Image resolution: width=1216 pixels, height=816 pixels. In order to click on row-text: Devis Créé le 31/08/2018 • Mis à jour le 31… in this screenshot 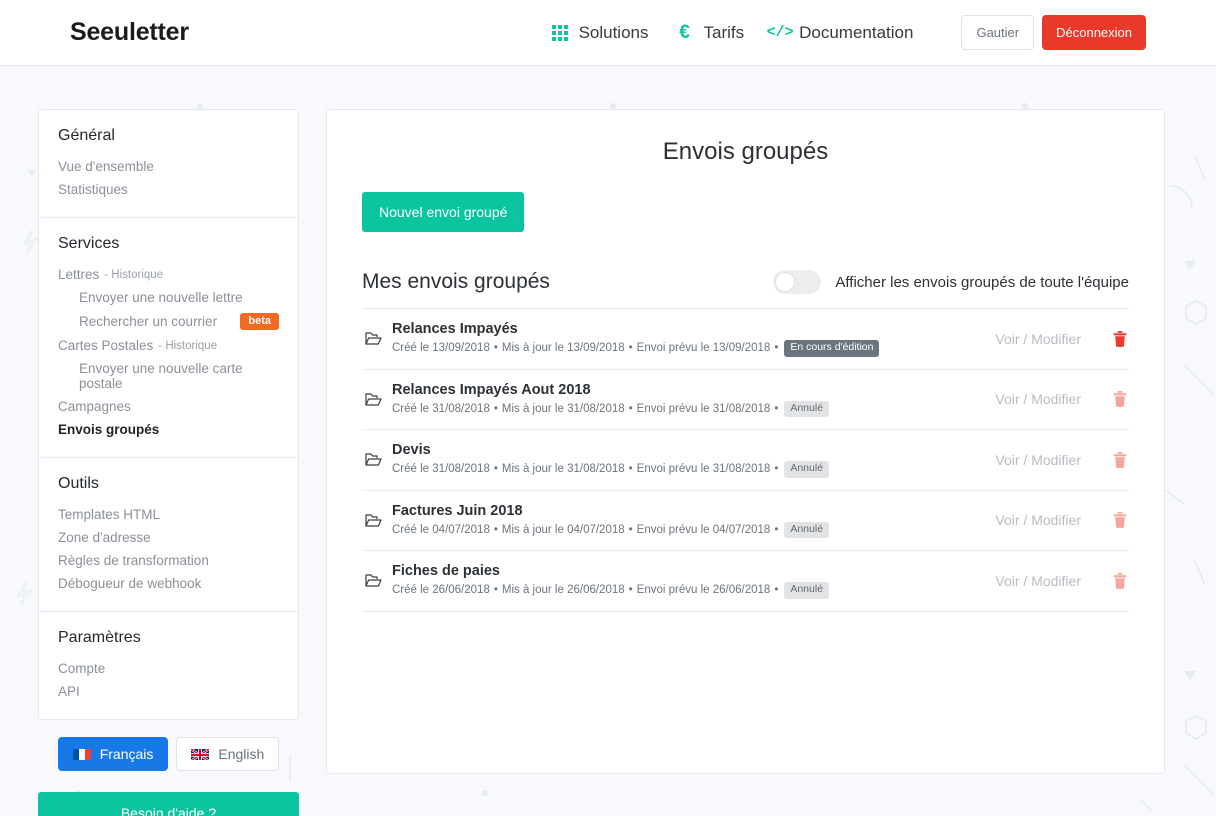, I will do `click(689, 460)`.